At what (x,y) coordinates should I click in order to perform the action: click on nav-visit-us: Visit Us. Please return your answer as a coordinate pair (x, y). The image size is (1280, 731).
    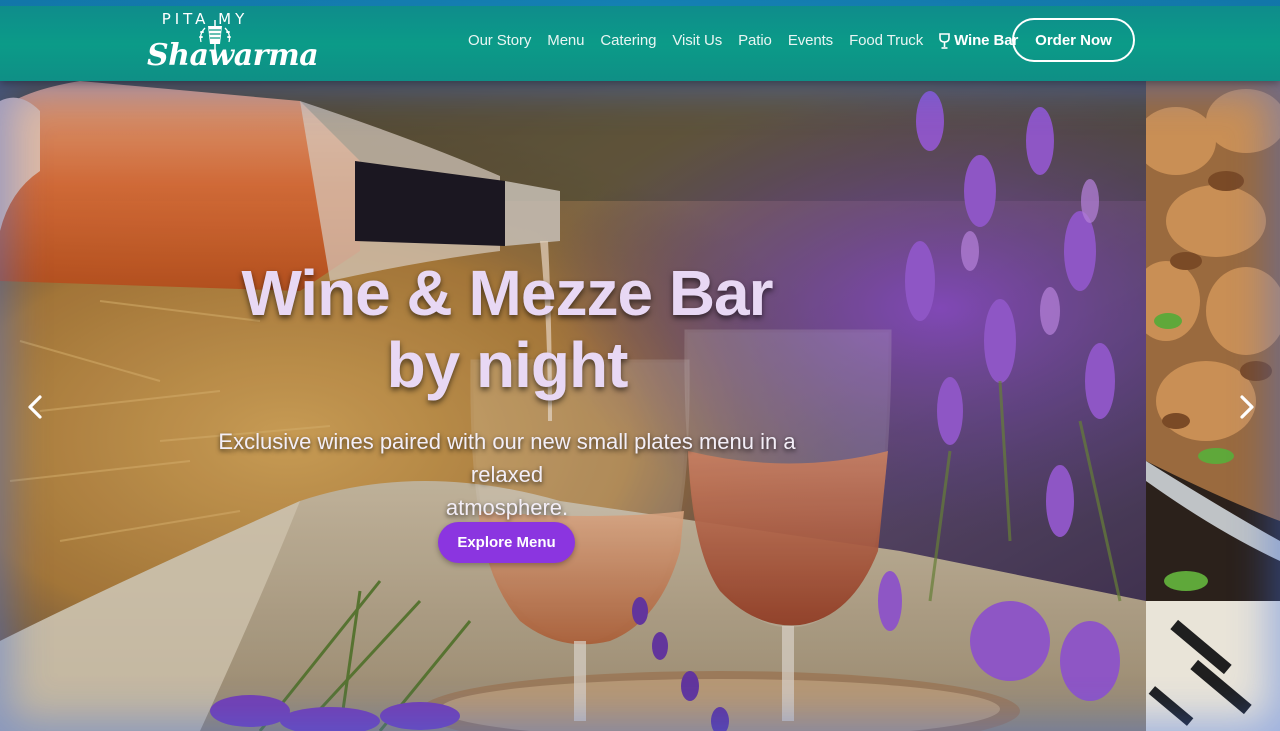
    Looking at the image, I should click on (697, 40).